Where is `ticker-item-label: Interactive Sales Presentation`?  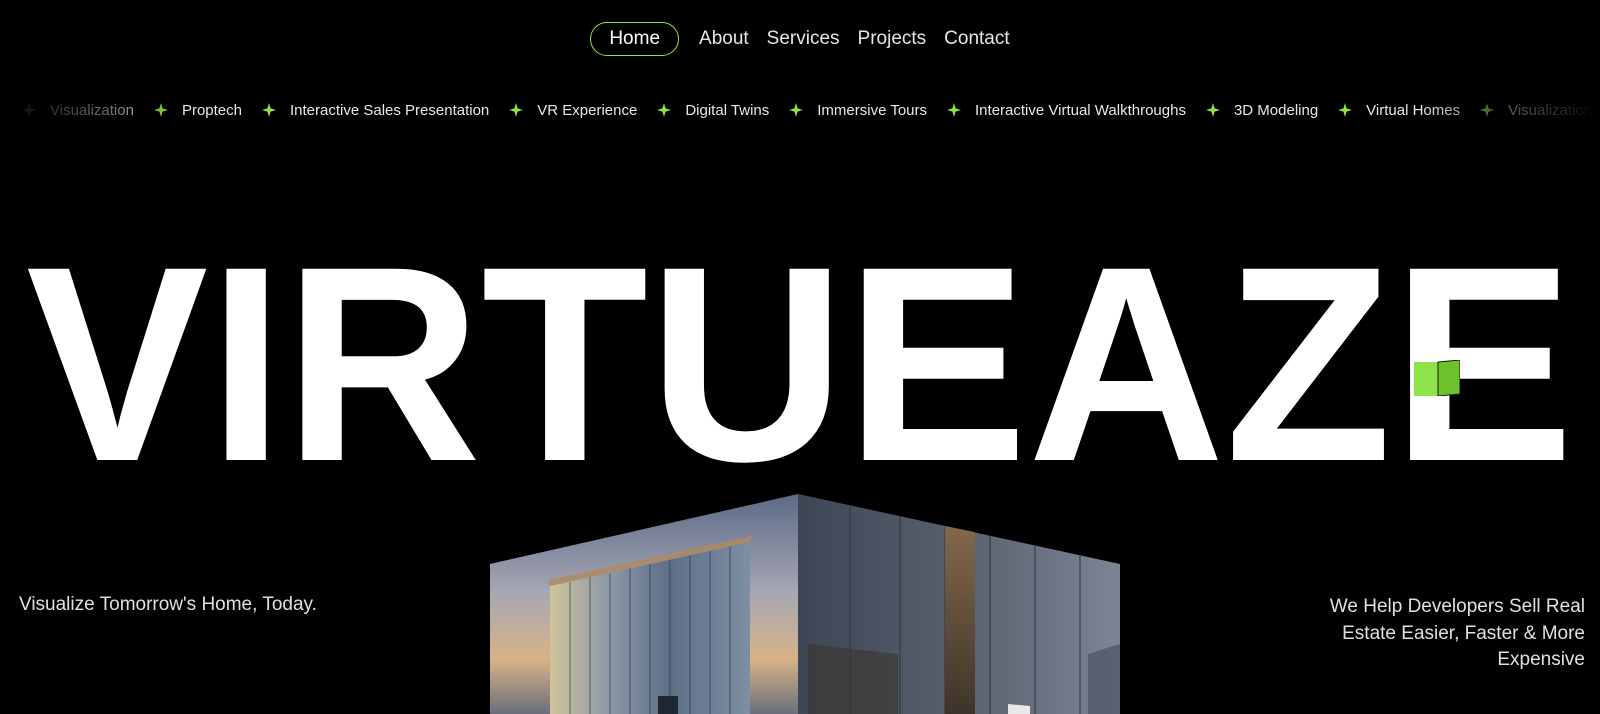
ticker-item-label: Interactive Sales Presentation is located at coordinates (390, 110).